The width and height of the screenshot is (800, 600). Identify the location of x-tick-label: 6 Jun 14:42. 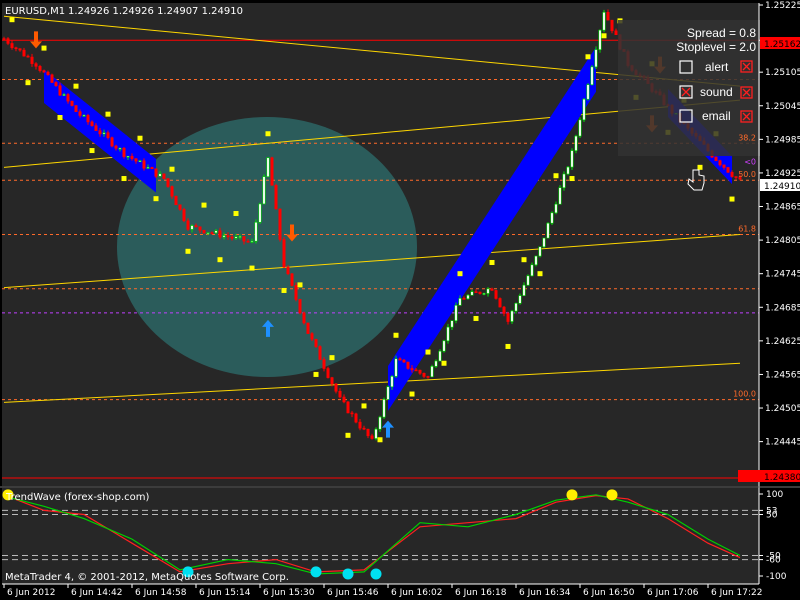
(96, 593).